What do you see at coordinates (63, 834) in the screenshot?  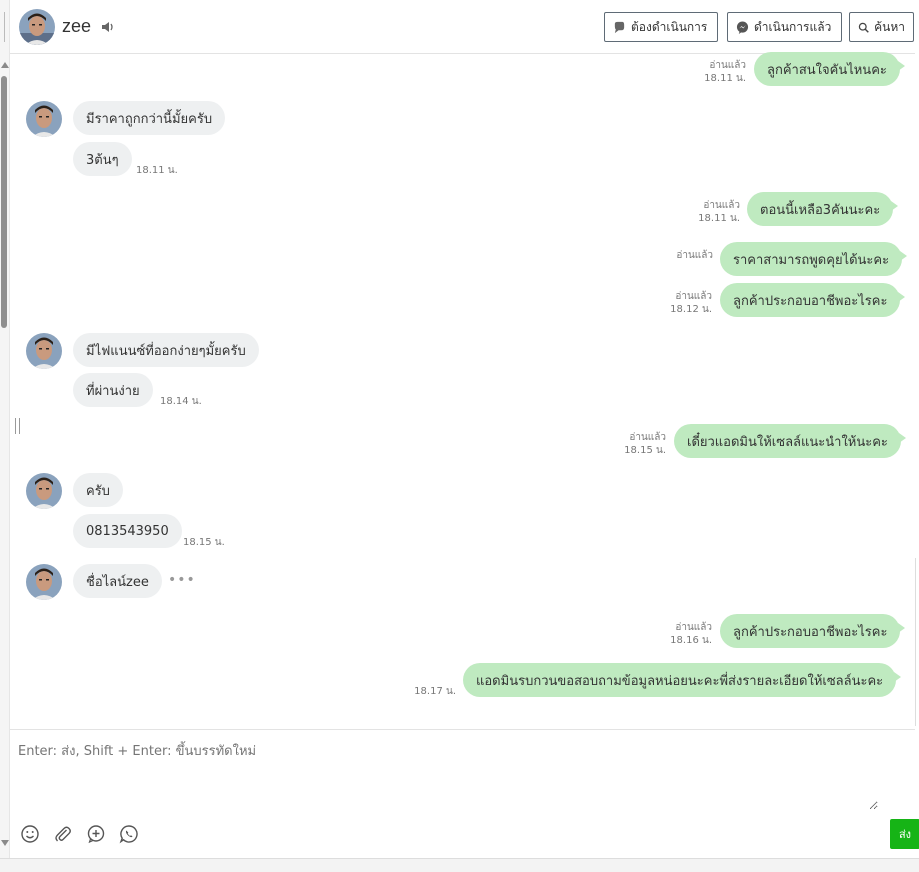 I see `paperclip-icon` at bounding box center [63, 834].